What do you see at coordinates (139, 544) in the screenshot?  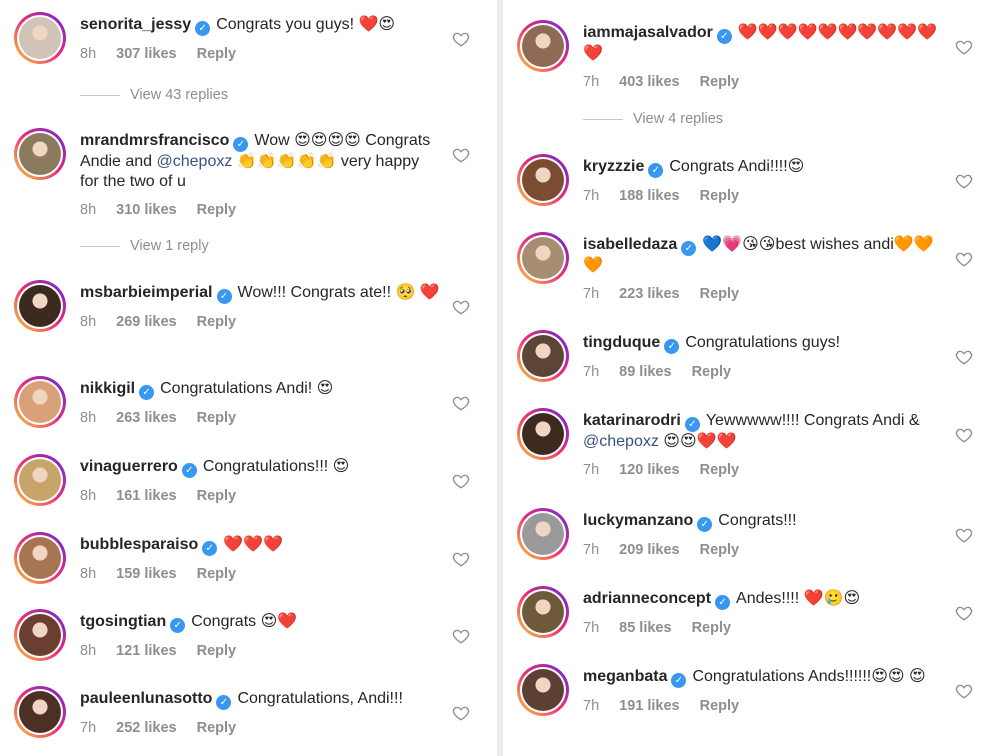 I see `comment-username: bubblesparaiso` at bounding box center [139, 544].